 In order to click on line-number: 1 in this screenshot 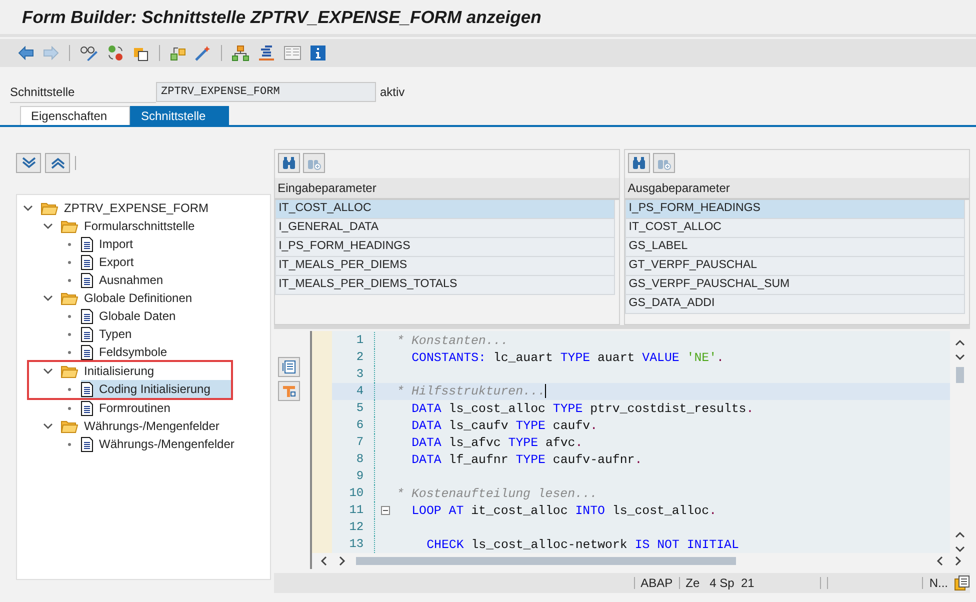, I will do `click(353, 340)`.